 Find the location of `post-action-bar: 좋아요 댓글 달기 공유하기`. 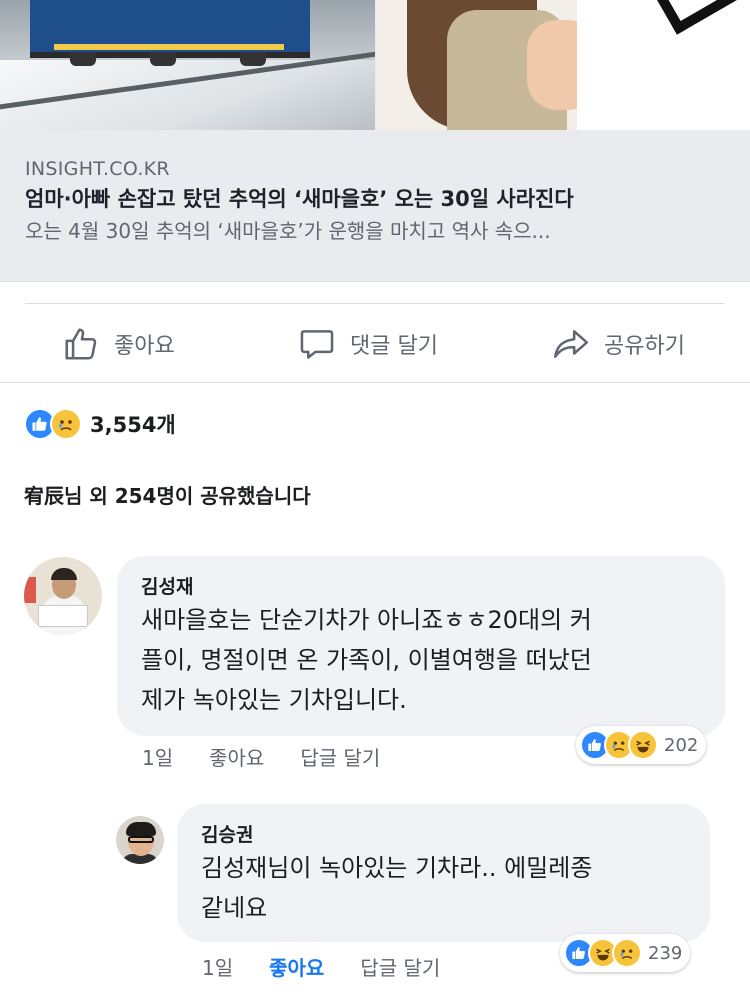

post-action-bar: 좋아요 댓글 달기 공유하기 is located at coordinates (375, 343).